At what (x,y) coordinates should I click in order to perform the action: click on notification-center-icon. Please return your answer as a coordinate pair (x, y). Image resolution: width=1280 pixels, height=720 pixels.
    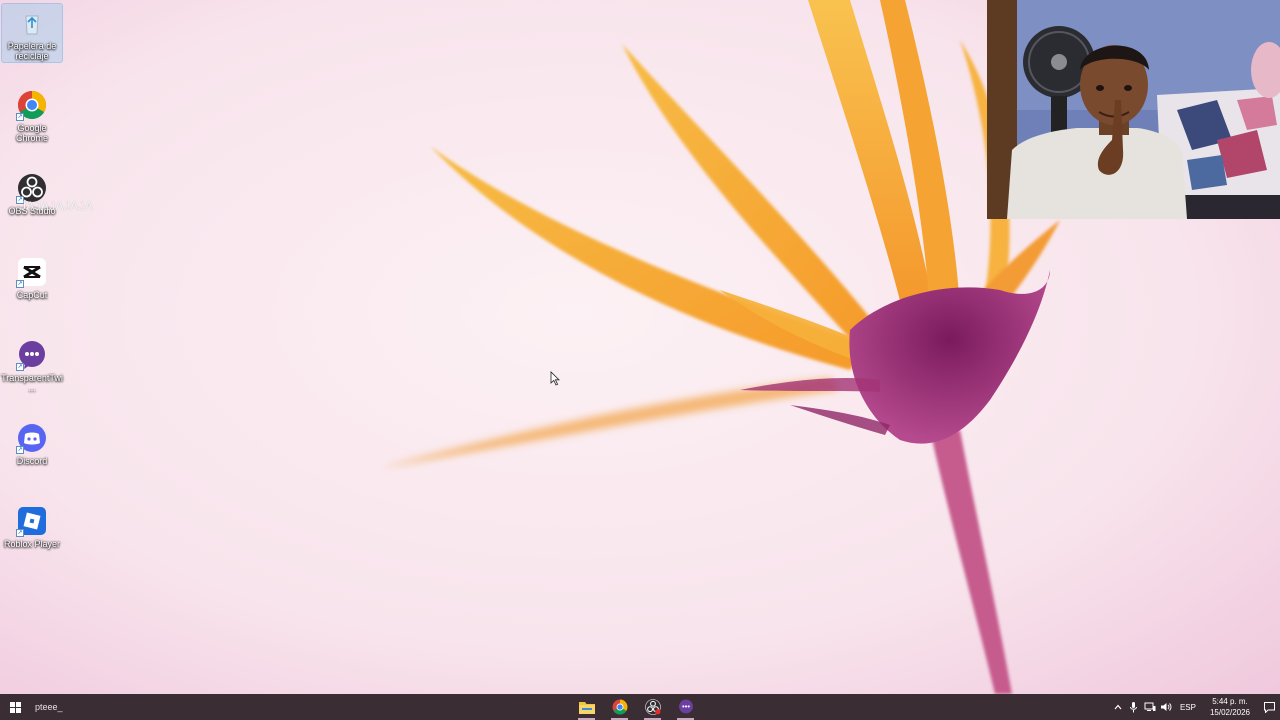
    Looking at the image, I should click on (1269, 707).